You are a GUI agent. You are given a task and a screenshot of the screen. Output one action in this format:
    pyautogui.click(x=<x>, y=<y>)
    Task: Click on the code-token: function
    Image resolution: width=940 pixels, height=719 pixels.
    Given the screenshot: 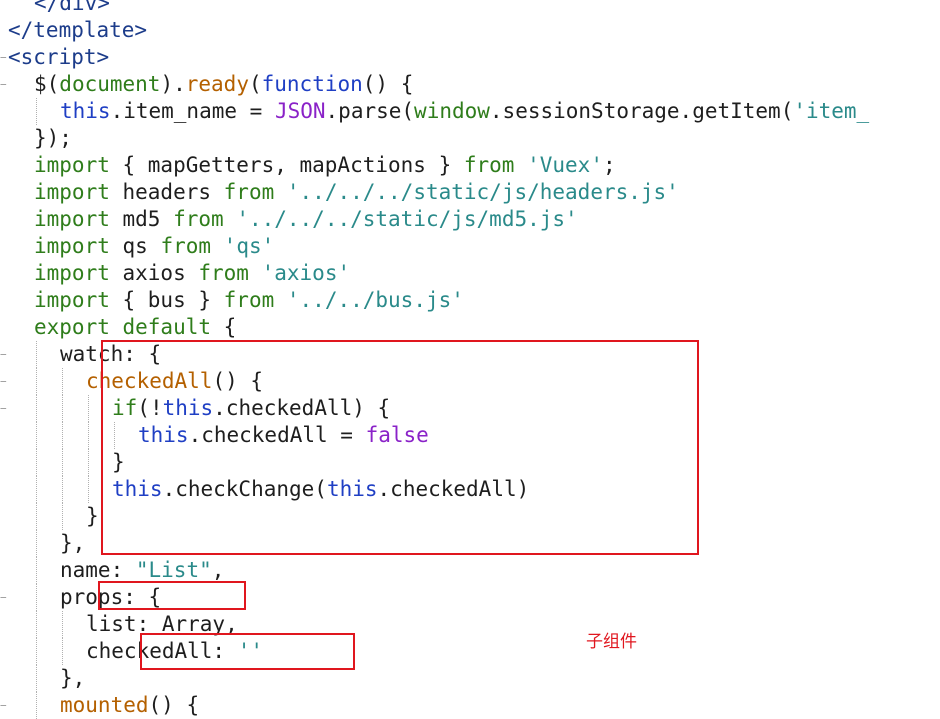 What is the action you would take?
    pyautogui.click(x=312, y=84)
    